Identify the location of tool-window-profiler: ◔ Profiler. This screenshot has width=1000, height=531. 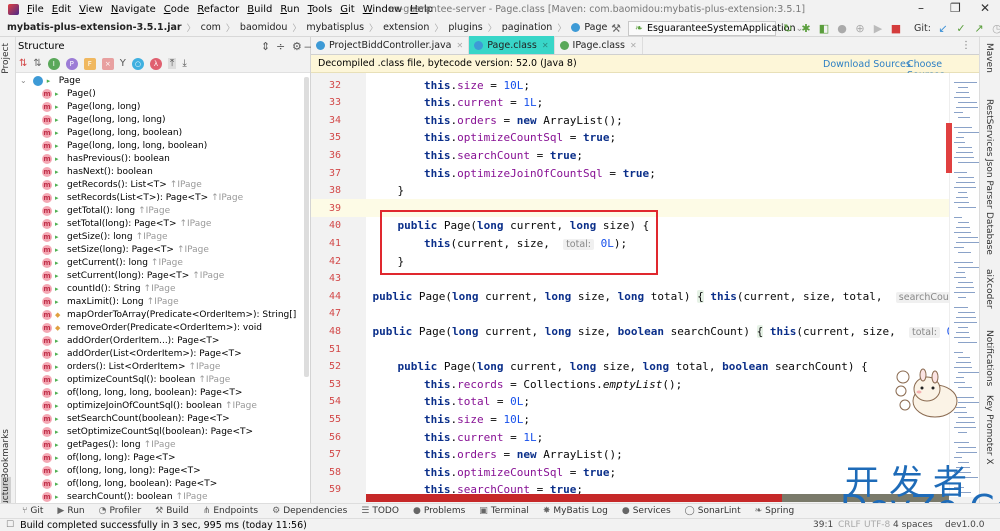
(120, 511).